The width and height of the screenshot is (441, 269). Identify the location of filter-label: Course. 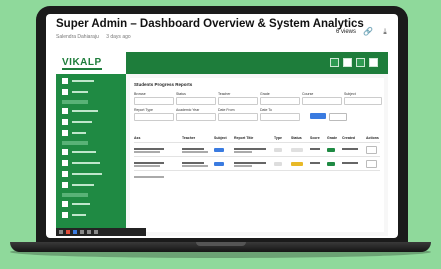
(308, 94).